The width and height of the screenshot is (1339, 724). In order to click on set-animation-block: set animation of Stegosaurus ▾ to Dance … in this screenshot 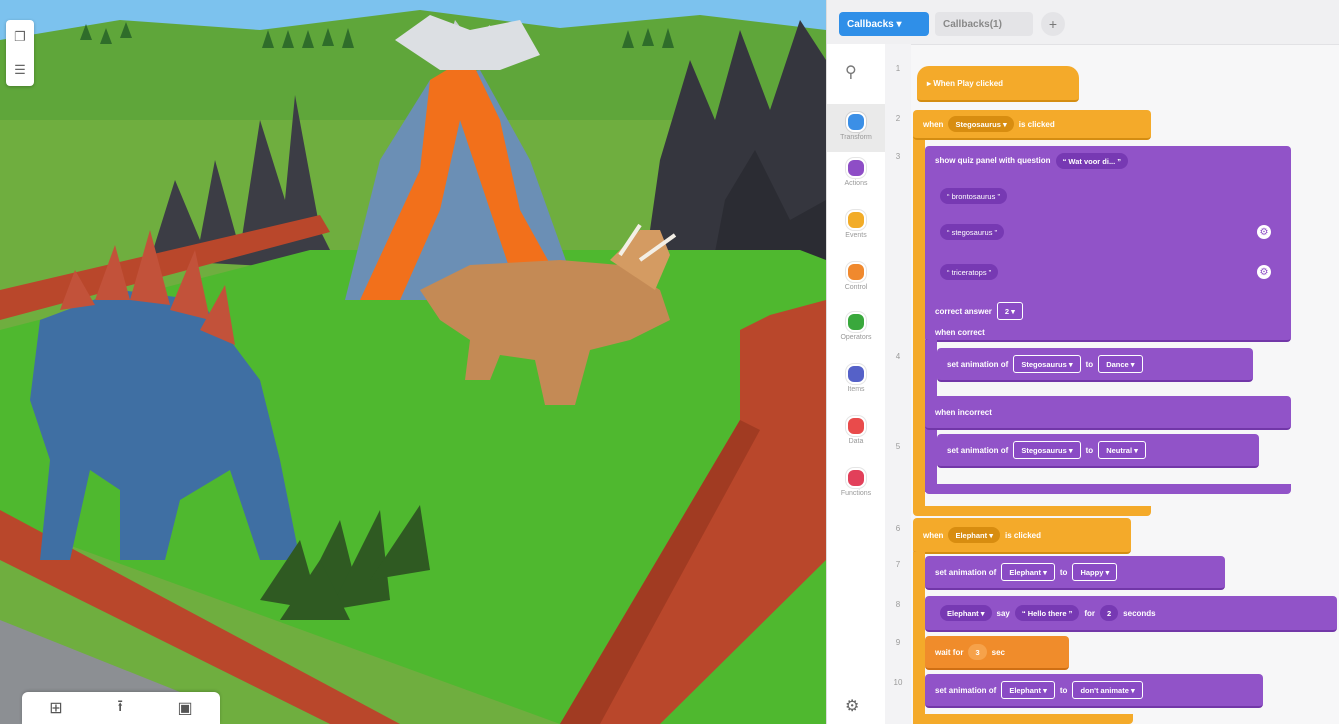, I will do `click(1095, 365)`.